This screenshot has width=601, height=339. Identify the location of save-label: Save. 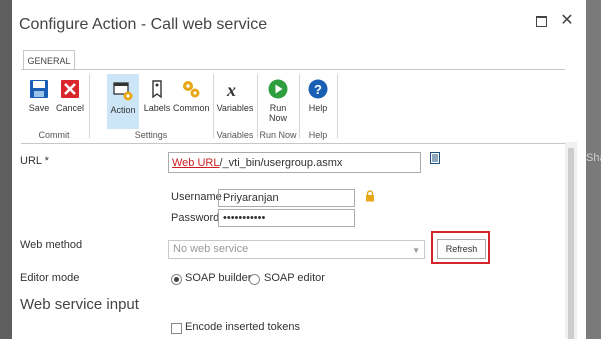
(39, 108).